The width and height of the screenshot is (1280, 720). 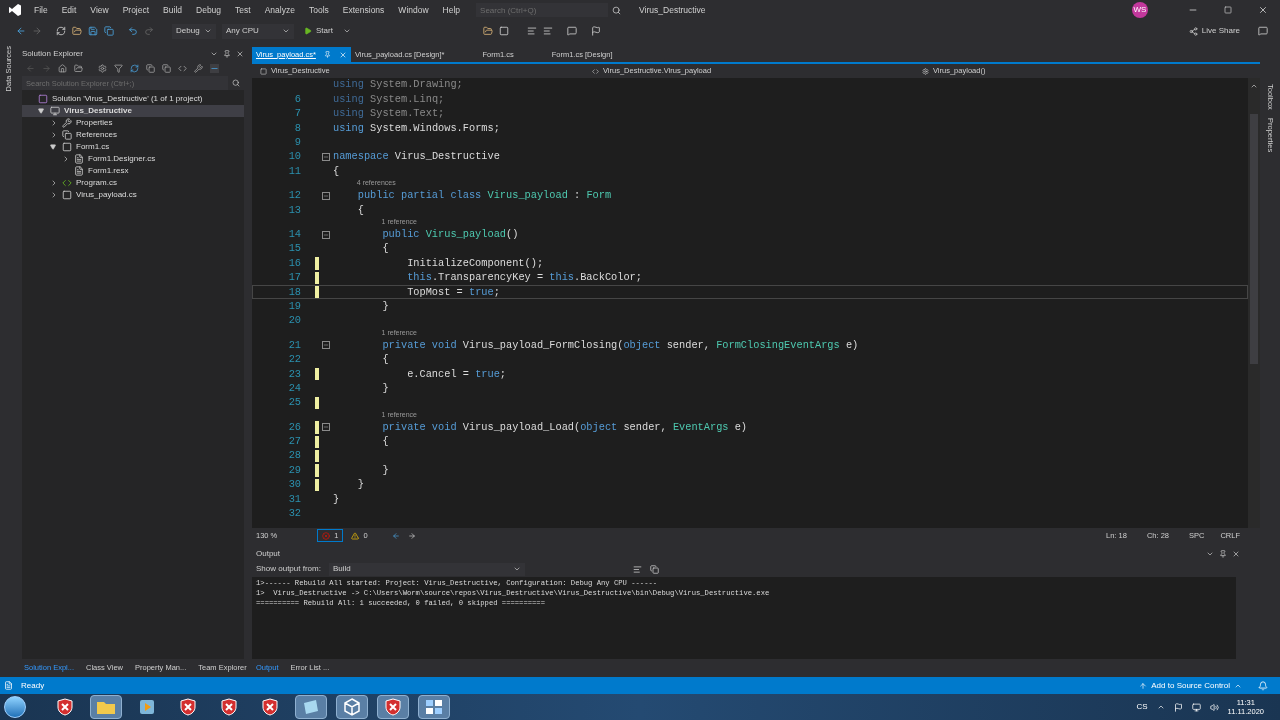 I want to click on save-icon, so click(x=93, y=31).